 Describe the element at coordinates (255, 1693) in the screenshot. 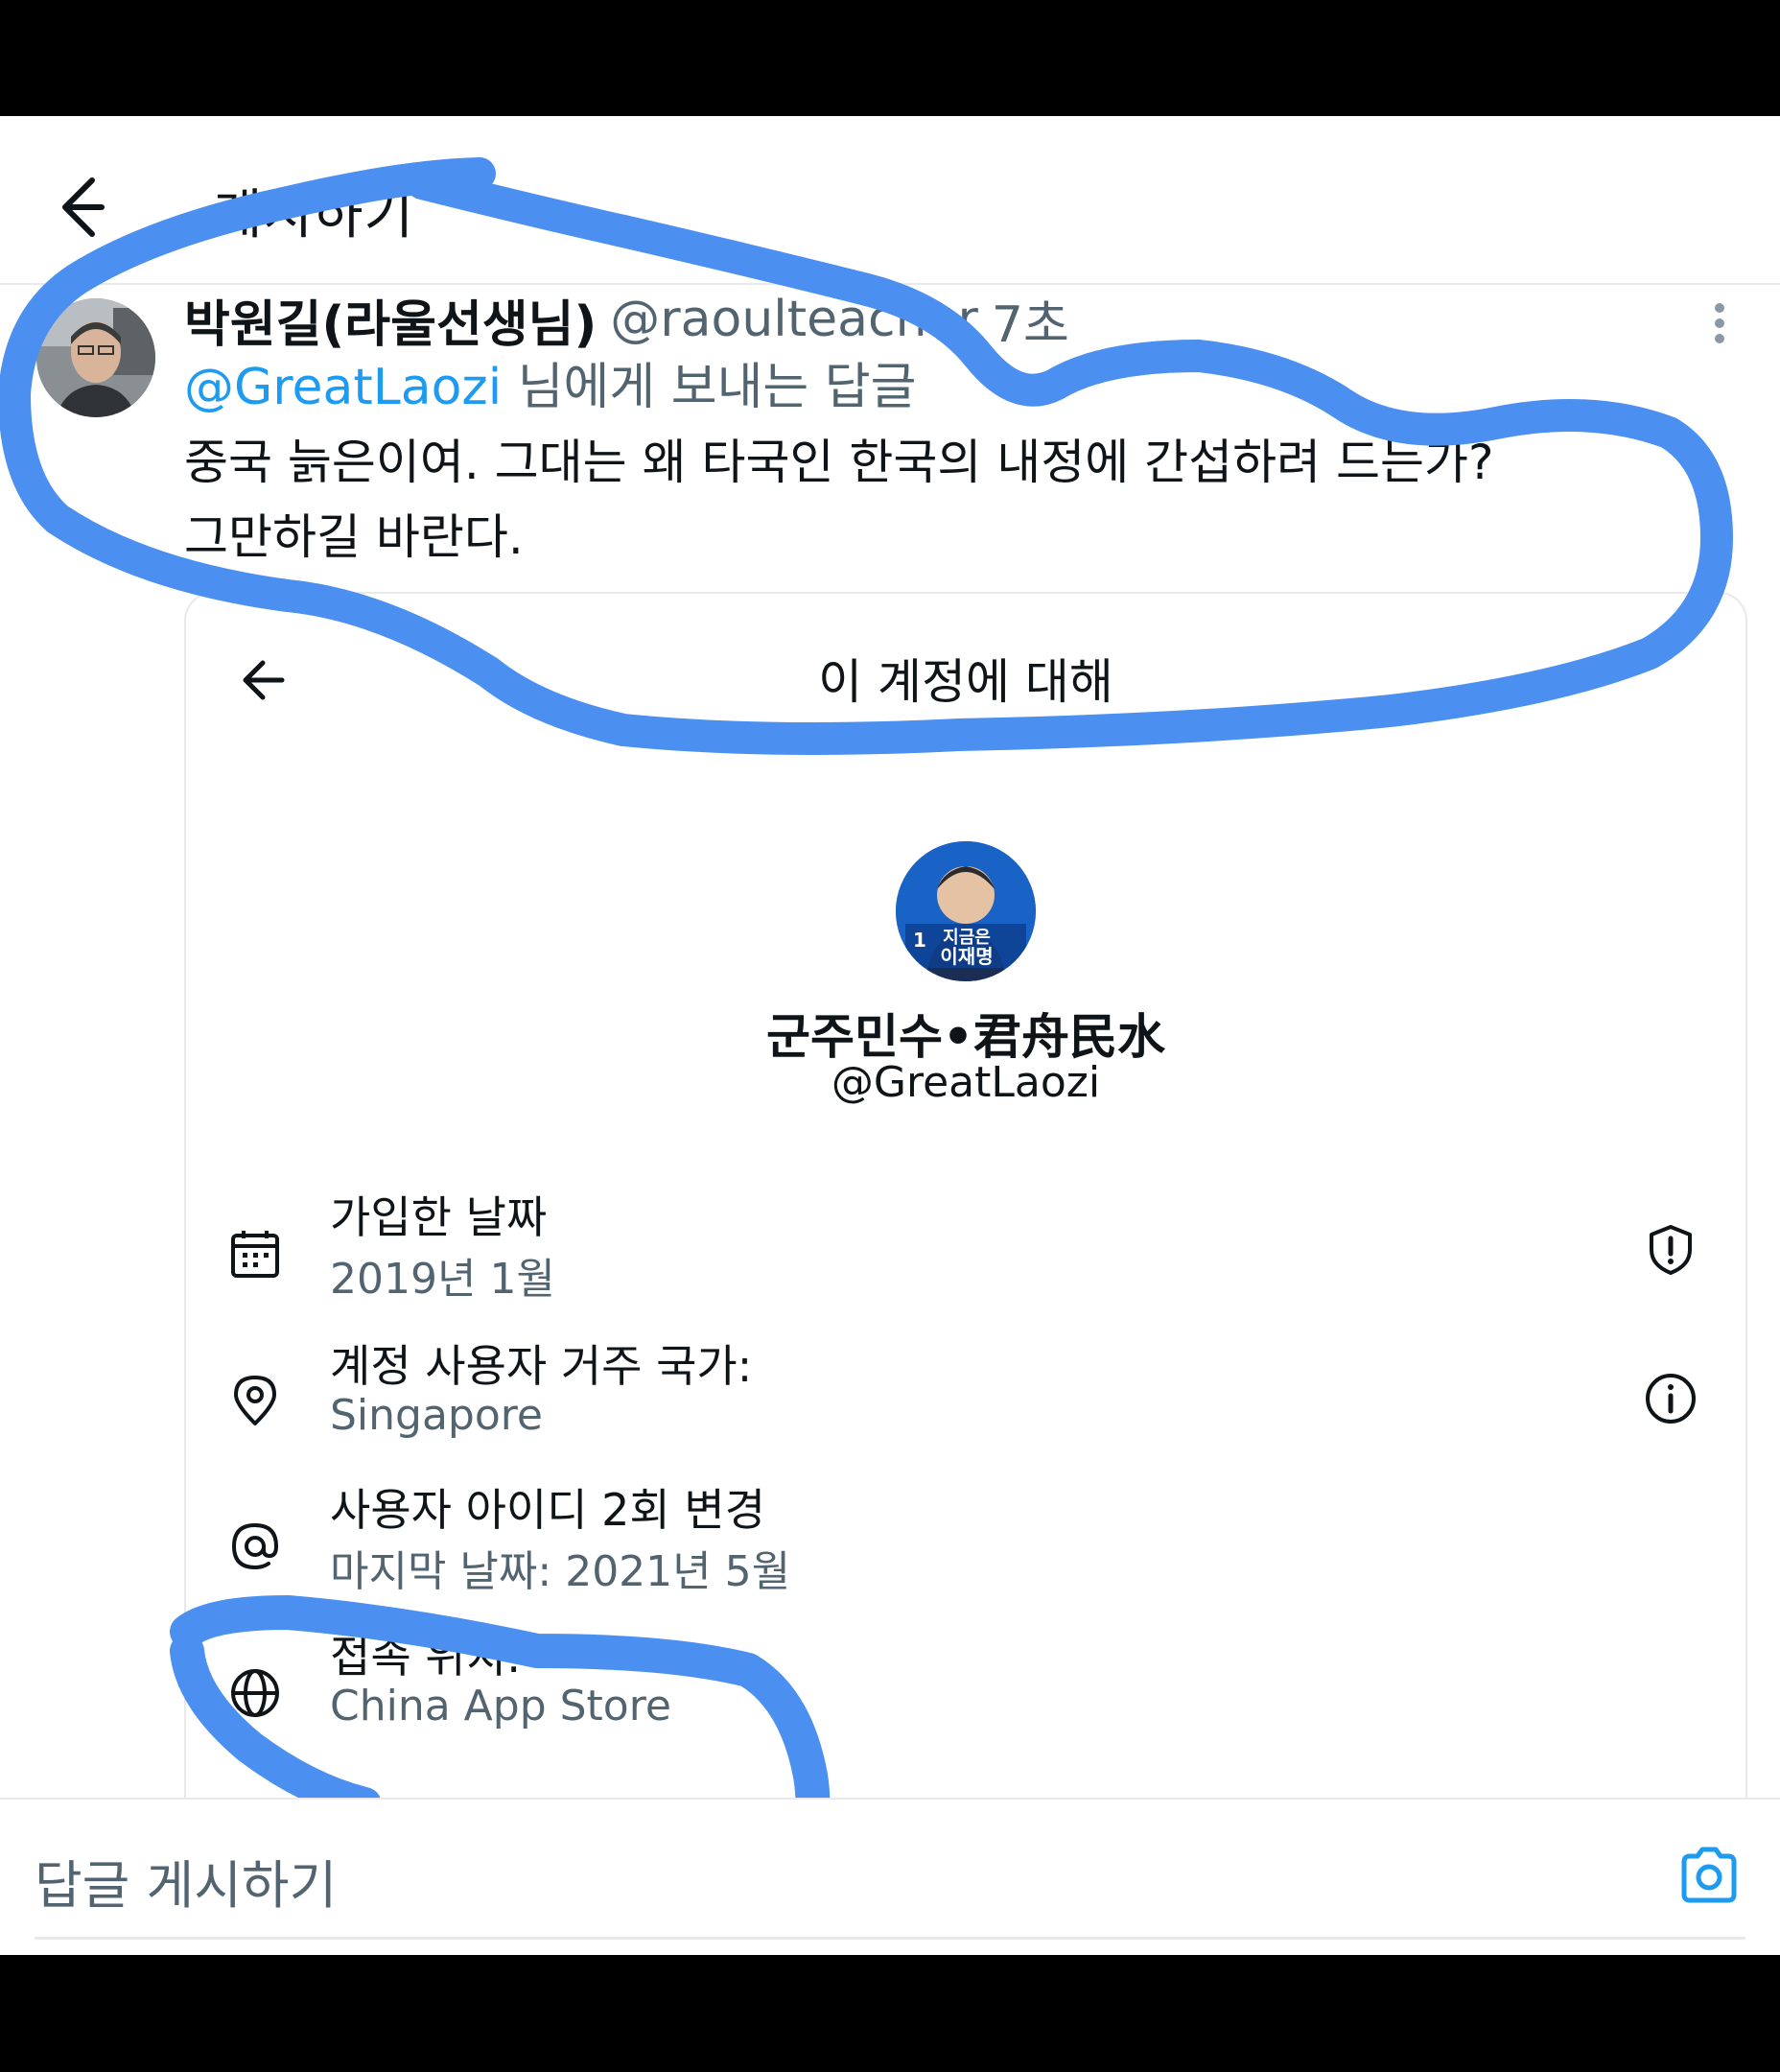

I see `globe-icon` at that location.